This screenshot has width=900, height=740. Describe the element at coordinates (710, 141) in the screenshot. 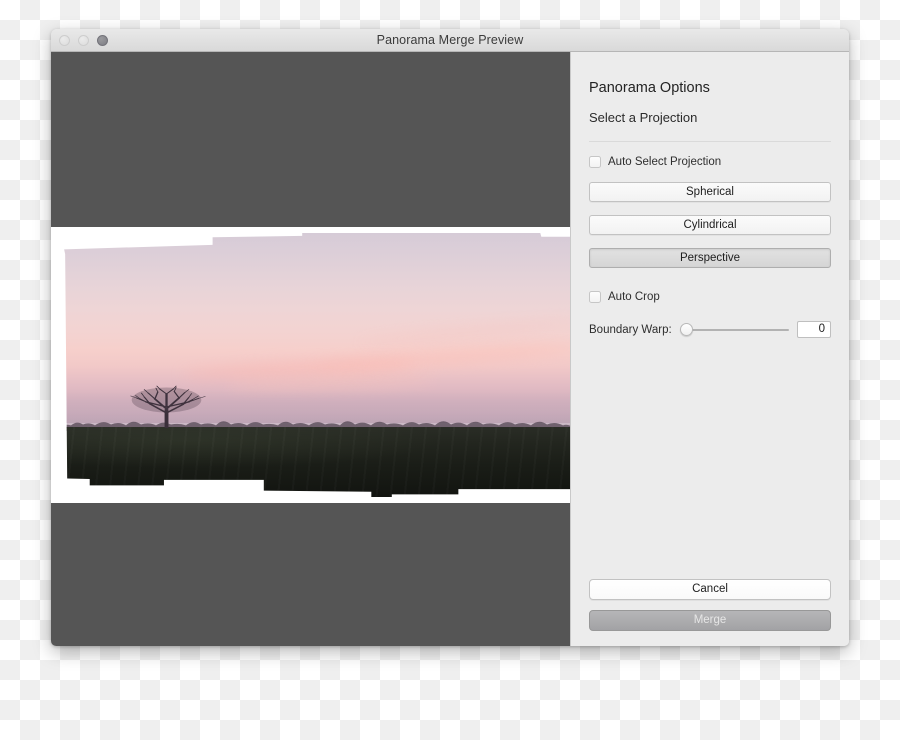

I see `panel-divider` at that location.